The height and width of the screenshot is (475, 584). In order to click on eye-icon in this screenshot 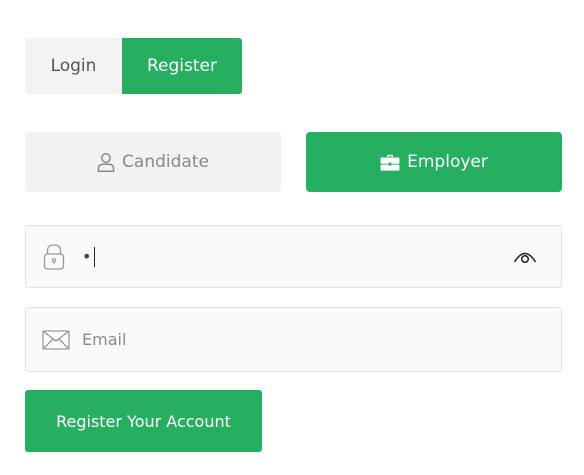, I will do `click(525, 257)`.